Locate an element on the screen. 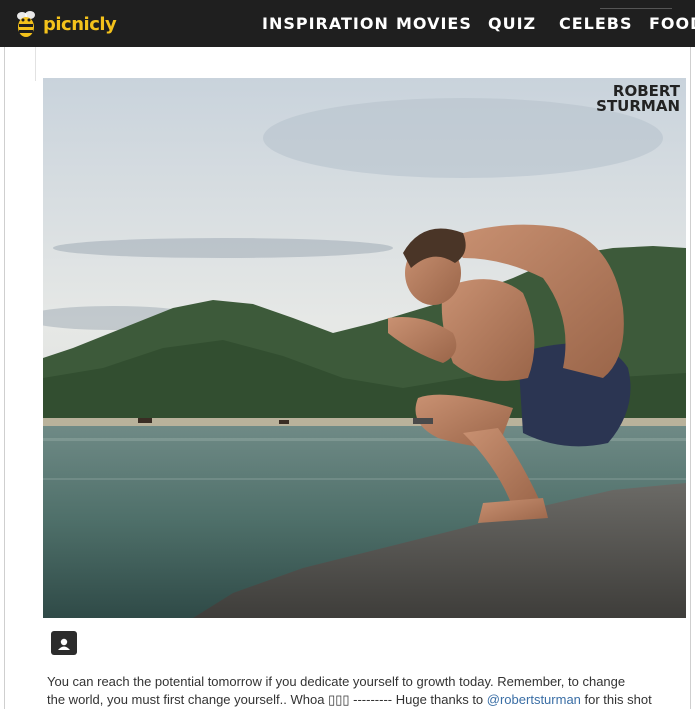 This screenshot has width=695, height=709. nav-quiz: QUIZ is located at coordinates (512, 23).